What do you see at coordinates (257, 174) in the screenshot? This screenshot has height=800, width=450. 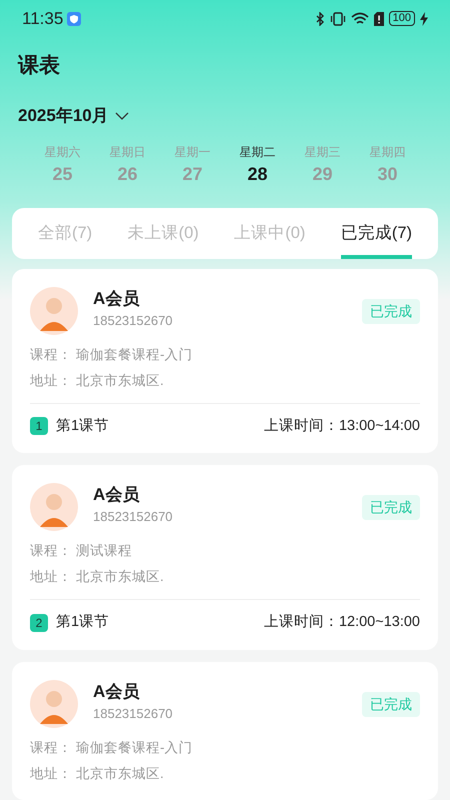 I see `date-number: 28` at bounding box center [257, 174].